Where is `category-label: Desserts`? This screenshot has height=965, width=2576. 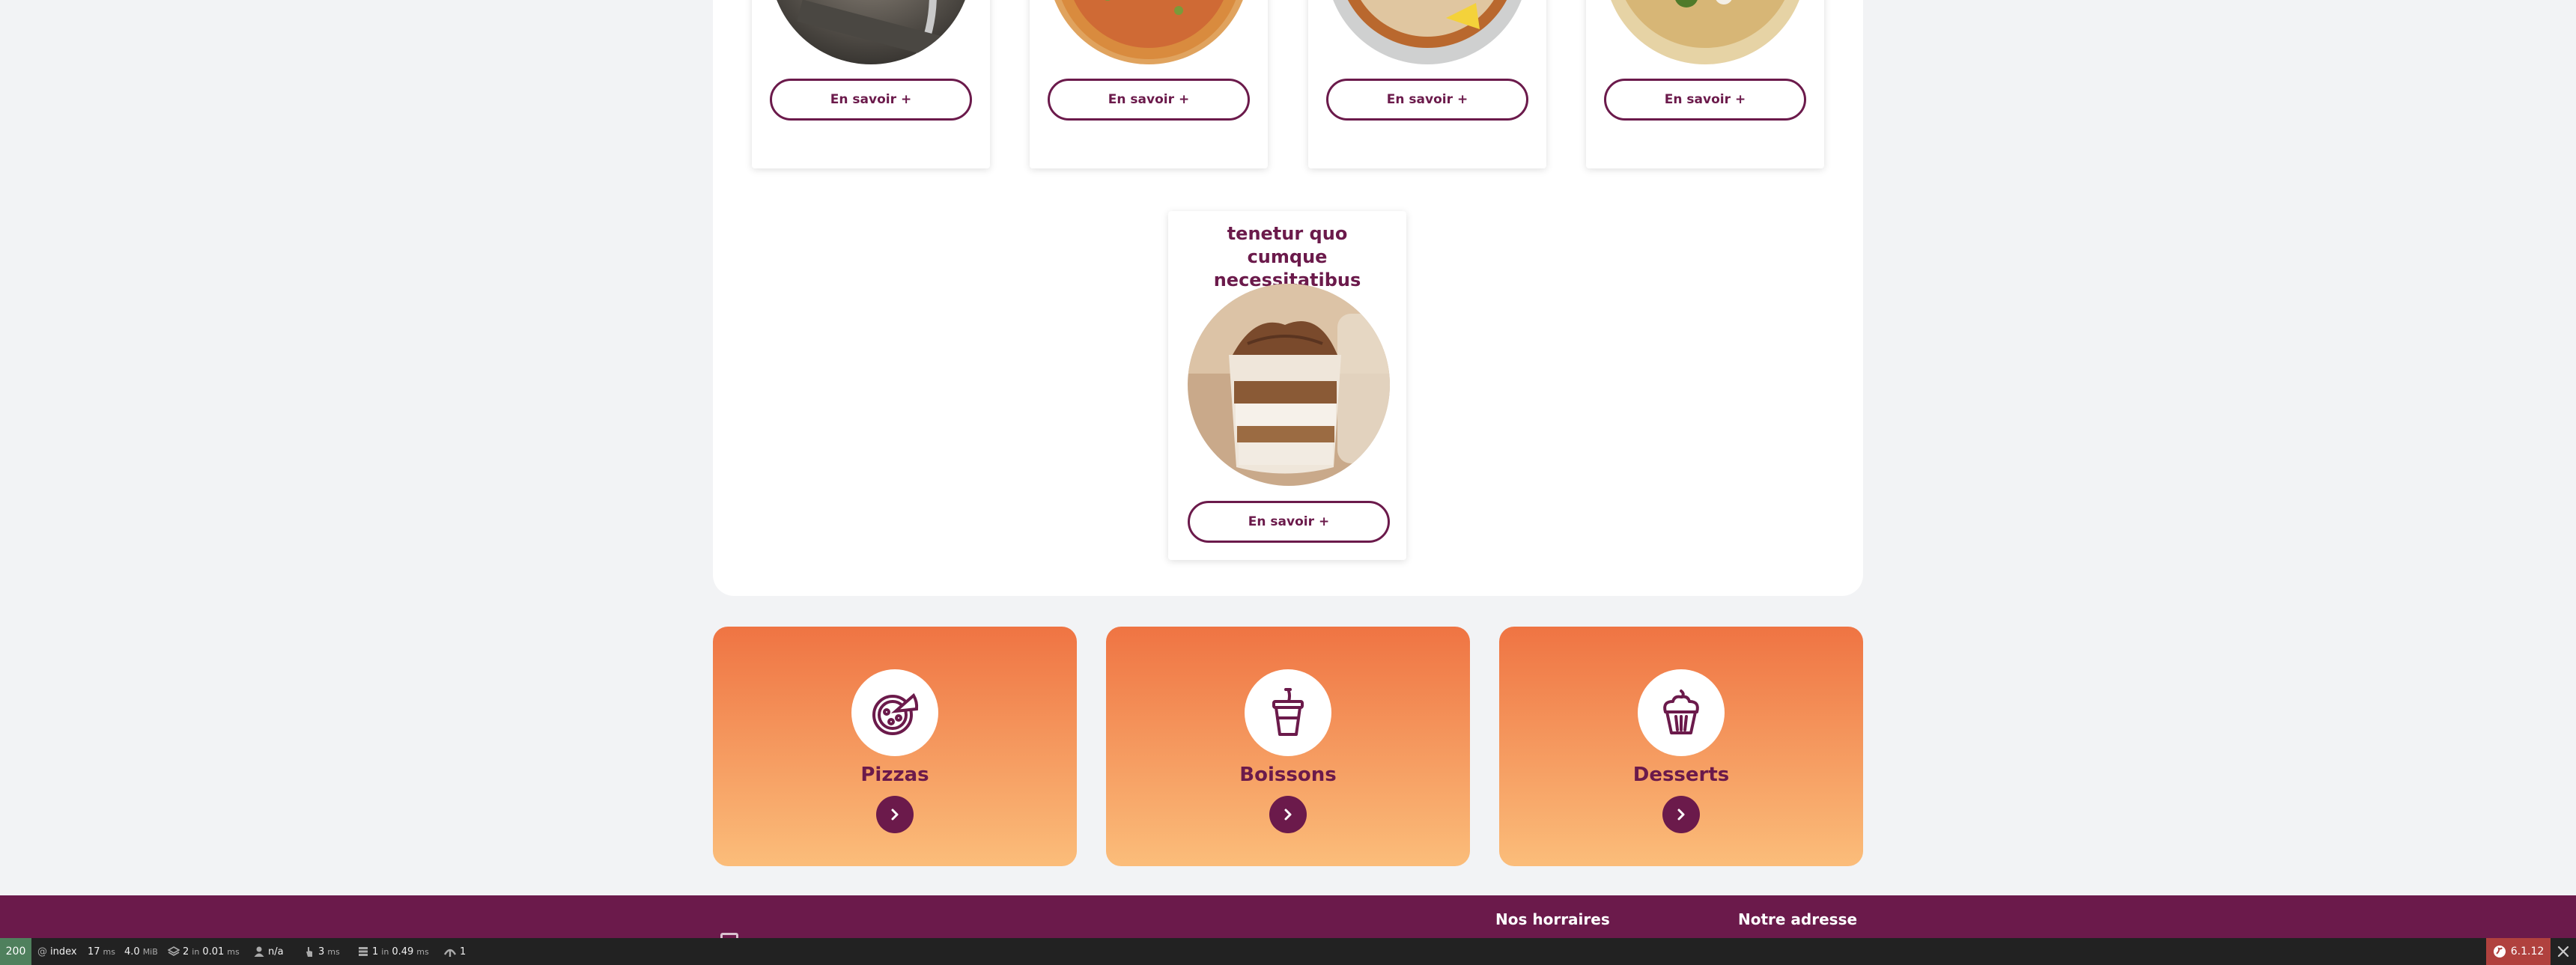
category-label: Desserts is located at coordinates (1681, 775).